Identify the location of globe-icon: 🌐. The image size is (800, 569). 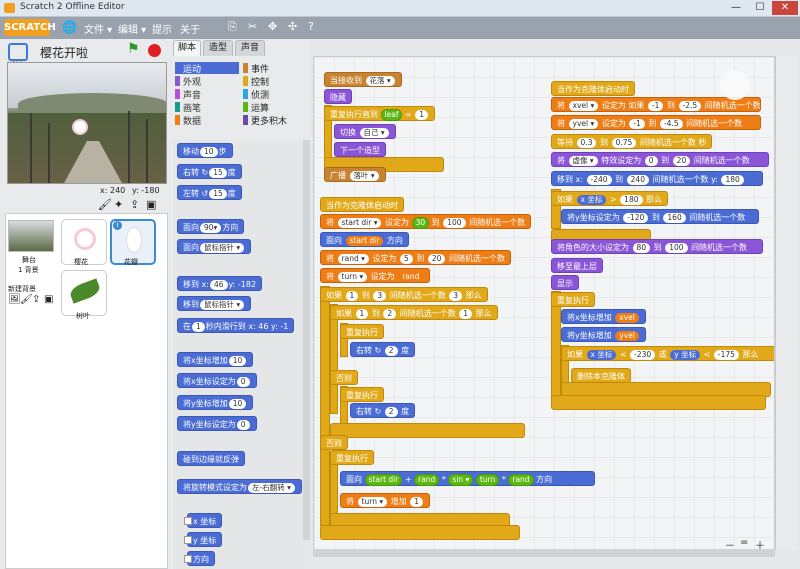
(69, 27).